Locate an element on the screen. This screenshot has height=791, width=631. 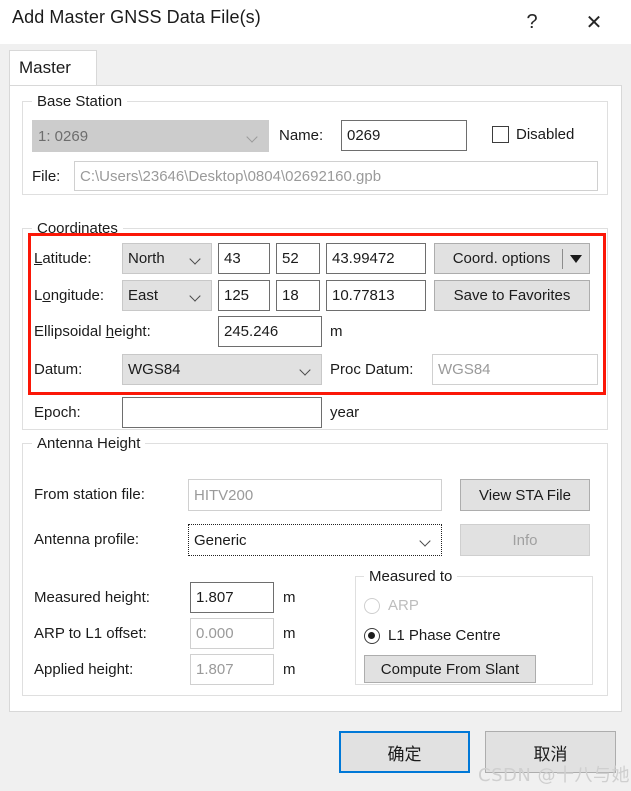
radio-l1-phase-centre: L1 Phase Centre is located at coordinates (432, 635).